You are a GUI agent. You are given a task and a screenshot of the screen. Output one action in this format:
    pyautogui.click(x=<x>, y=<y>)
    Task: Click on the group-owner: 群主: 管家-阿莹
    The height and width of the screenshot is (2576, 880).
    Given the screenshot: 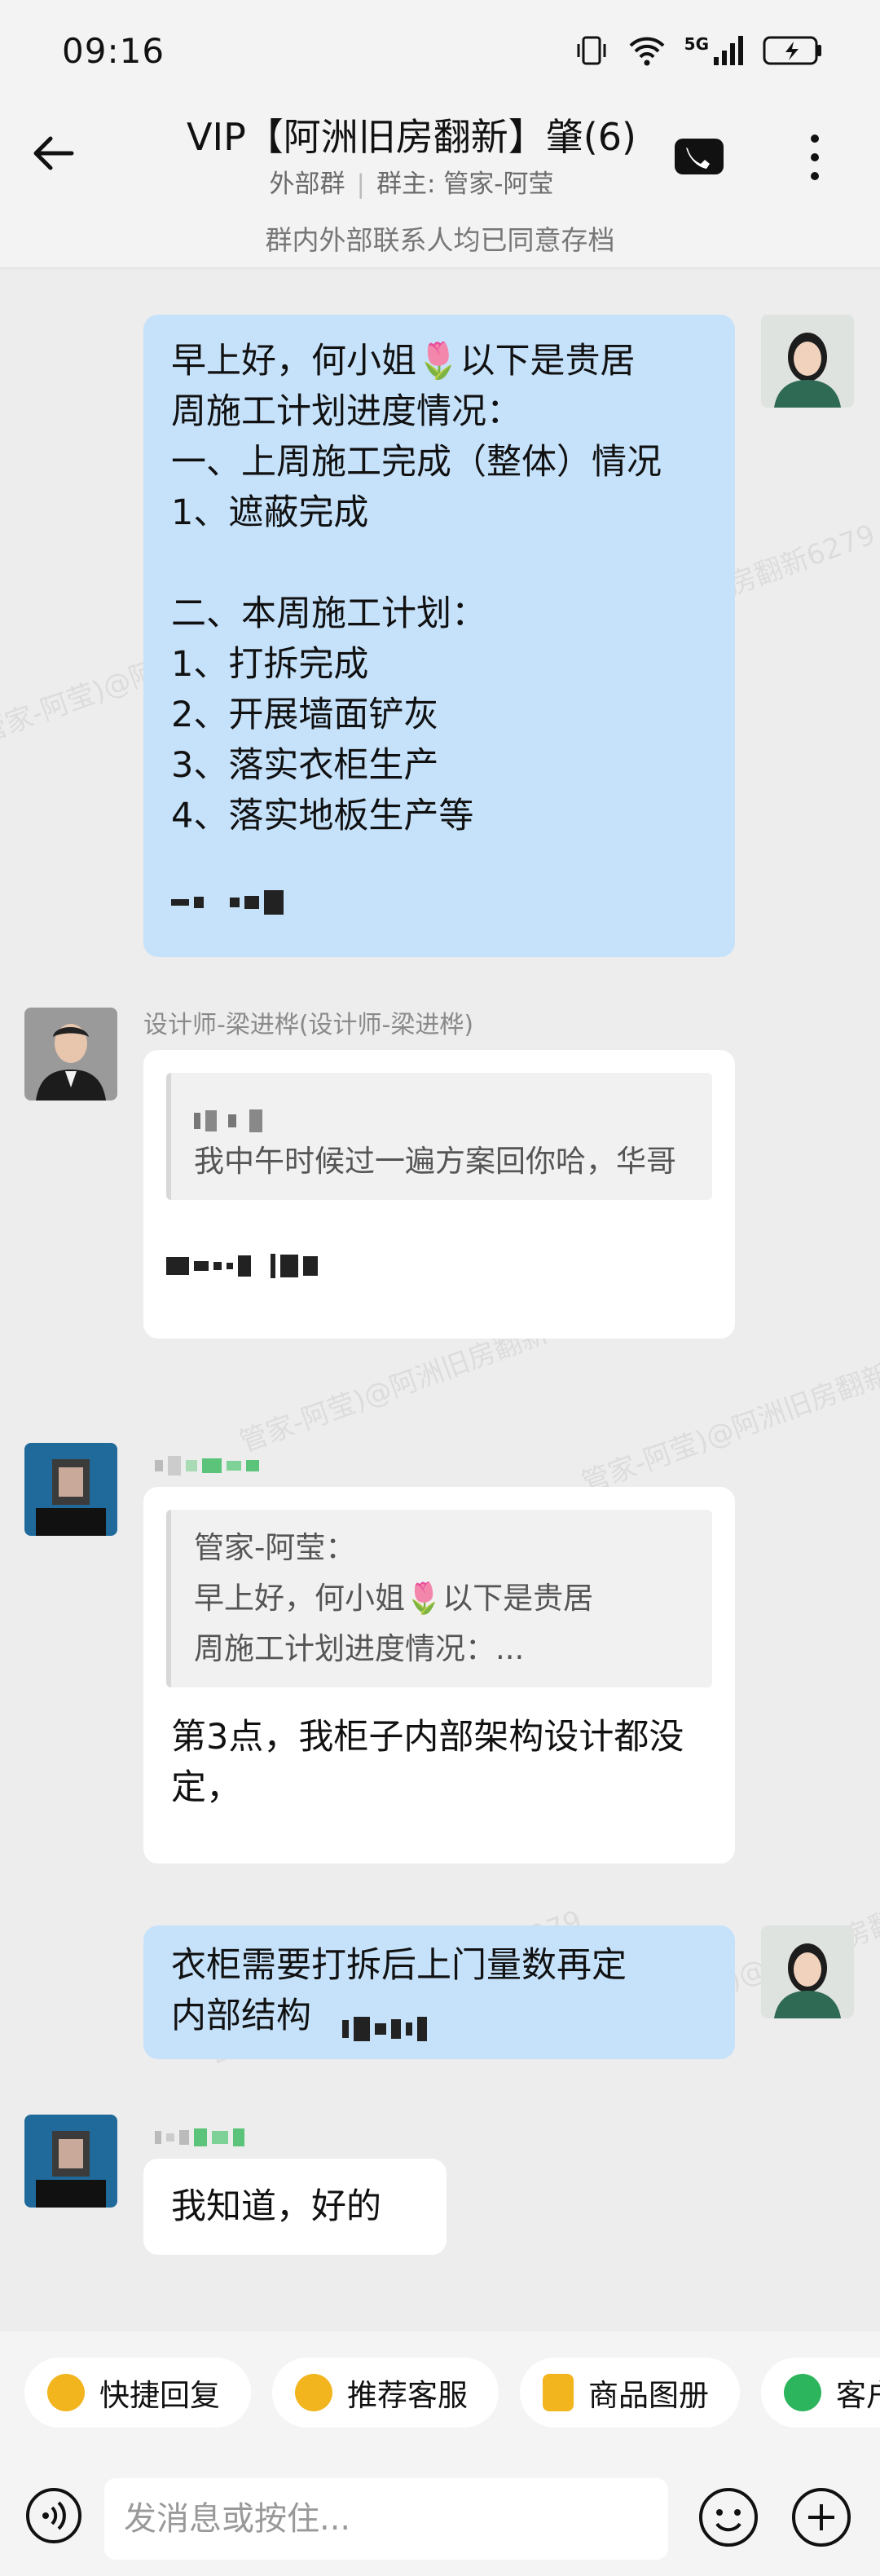 What is the action you would take?
    pyautogui.click(x=465, y=184)
    